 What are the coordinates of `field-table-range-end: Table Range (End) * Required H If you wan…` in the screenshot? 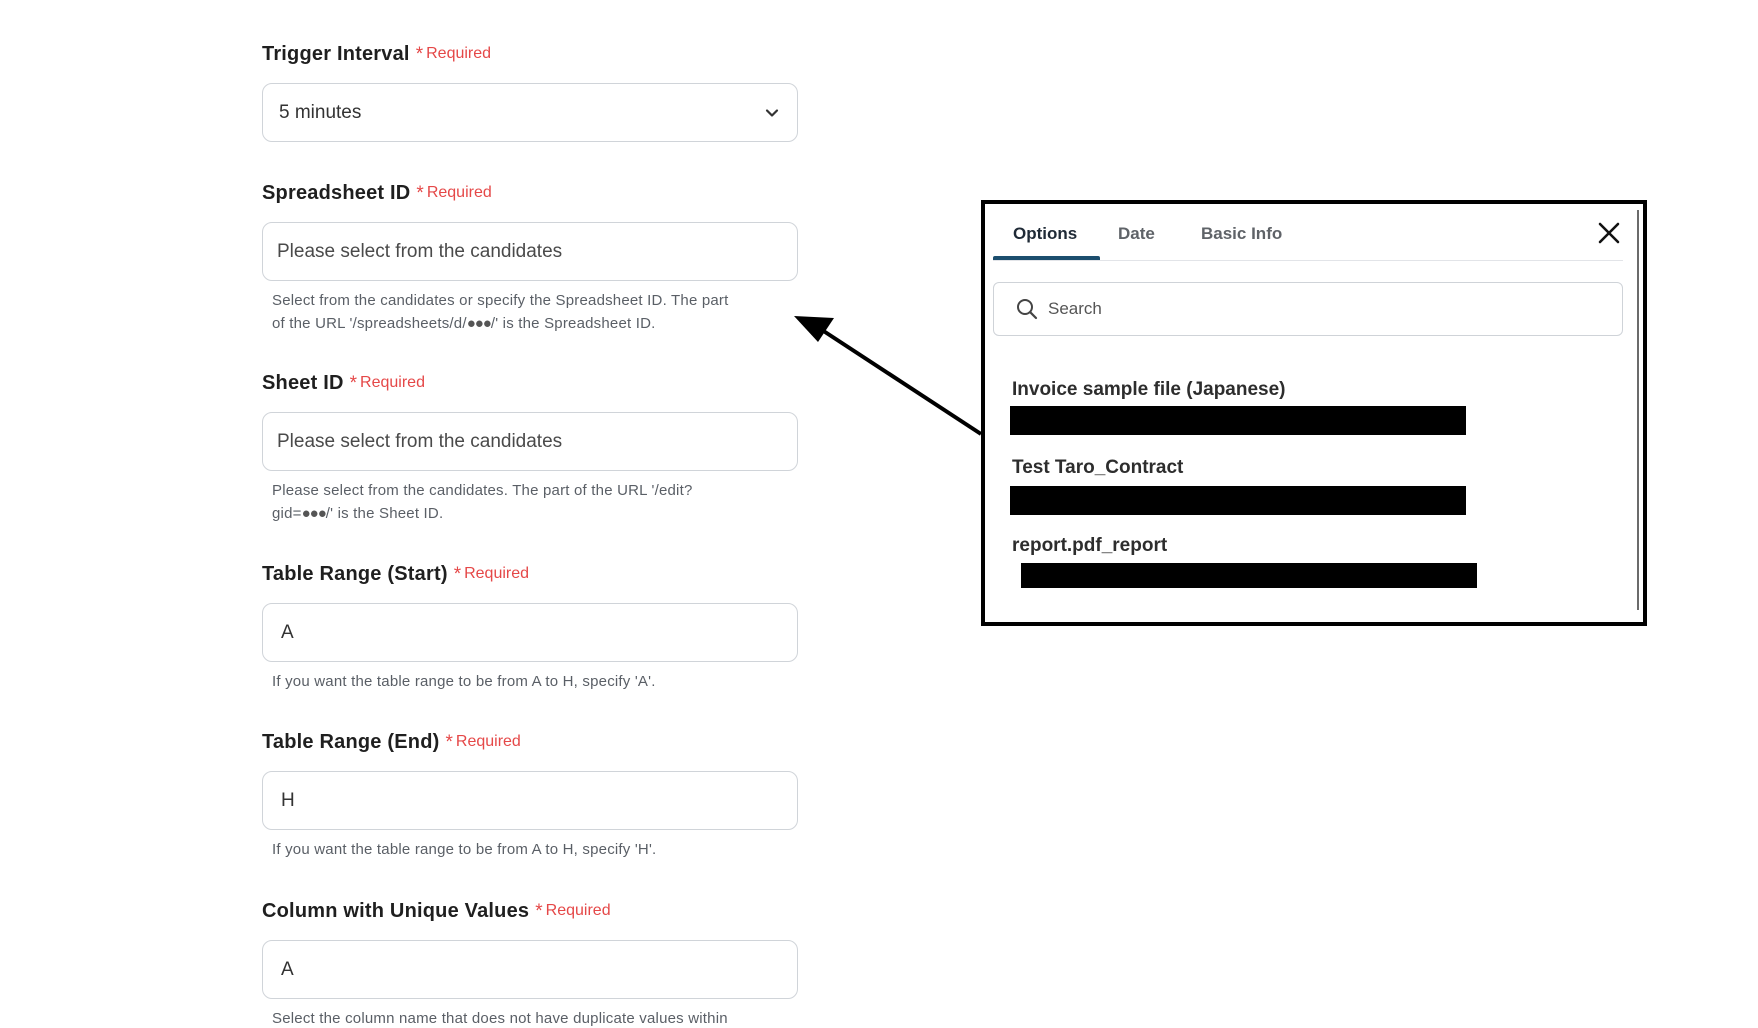 It's located at (530, 793).